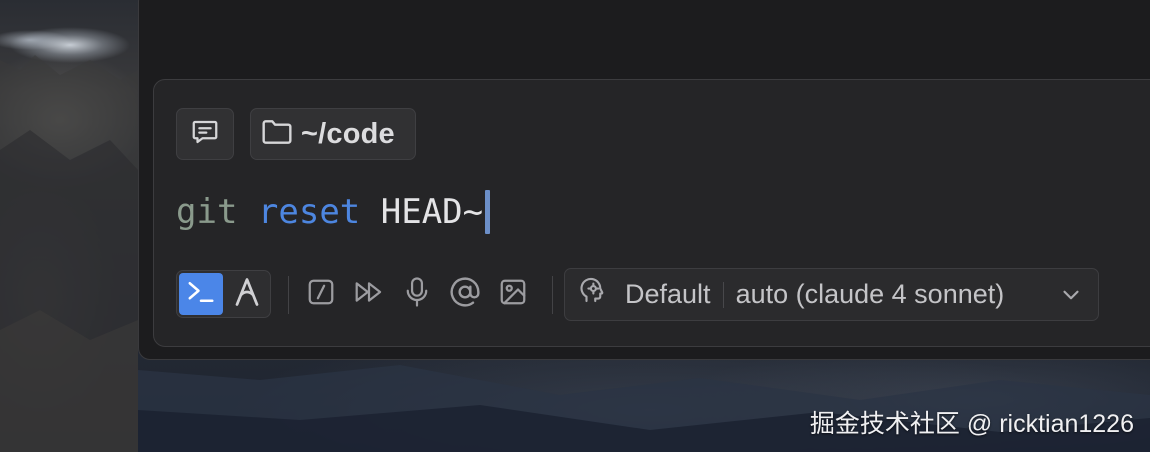  I want to click on command-input: git reset HEAD~, so click(333, 212).